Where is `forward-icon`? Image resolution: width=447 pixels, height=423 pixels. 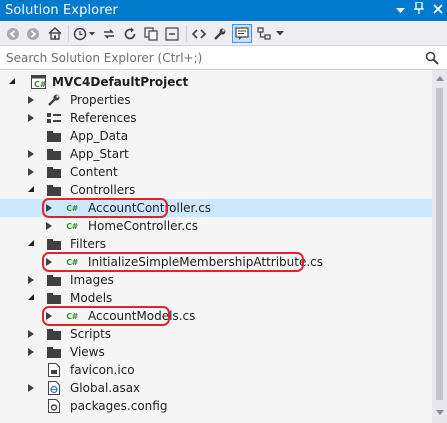 forward-icon is located at coordinates (33, 33).